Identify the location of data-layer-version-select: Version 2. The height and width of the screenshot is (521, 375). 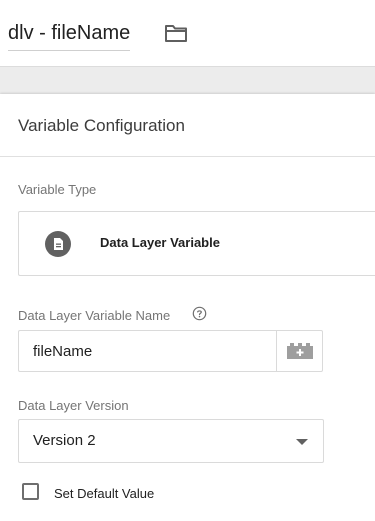
(171, 441).